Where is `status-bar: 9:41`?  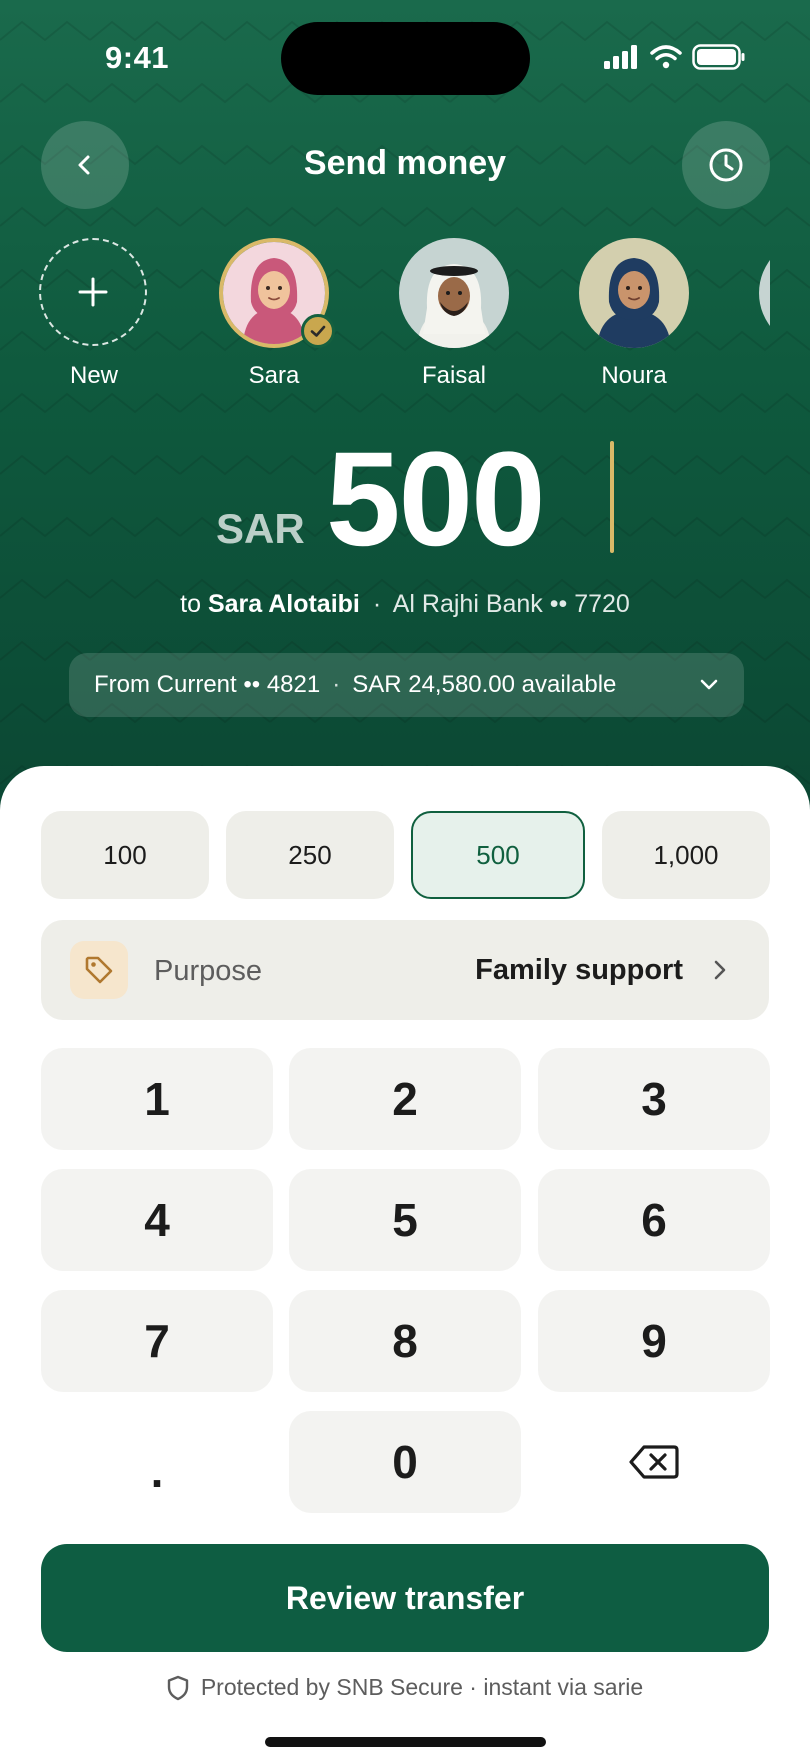
status-bar: 9:41 is located at coordinates (405, 60).